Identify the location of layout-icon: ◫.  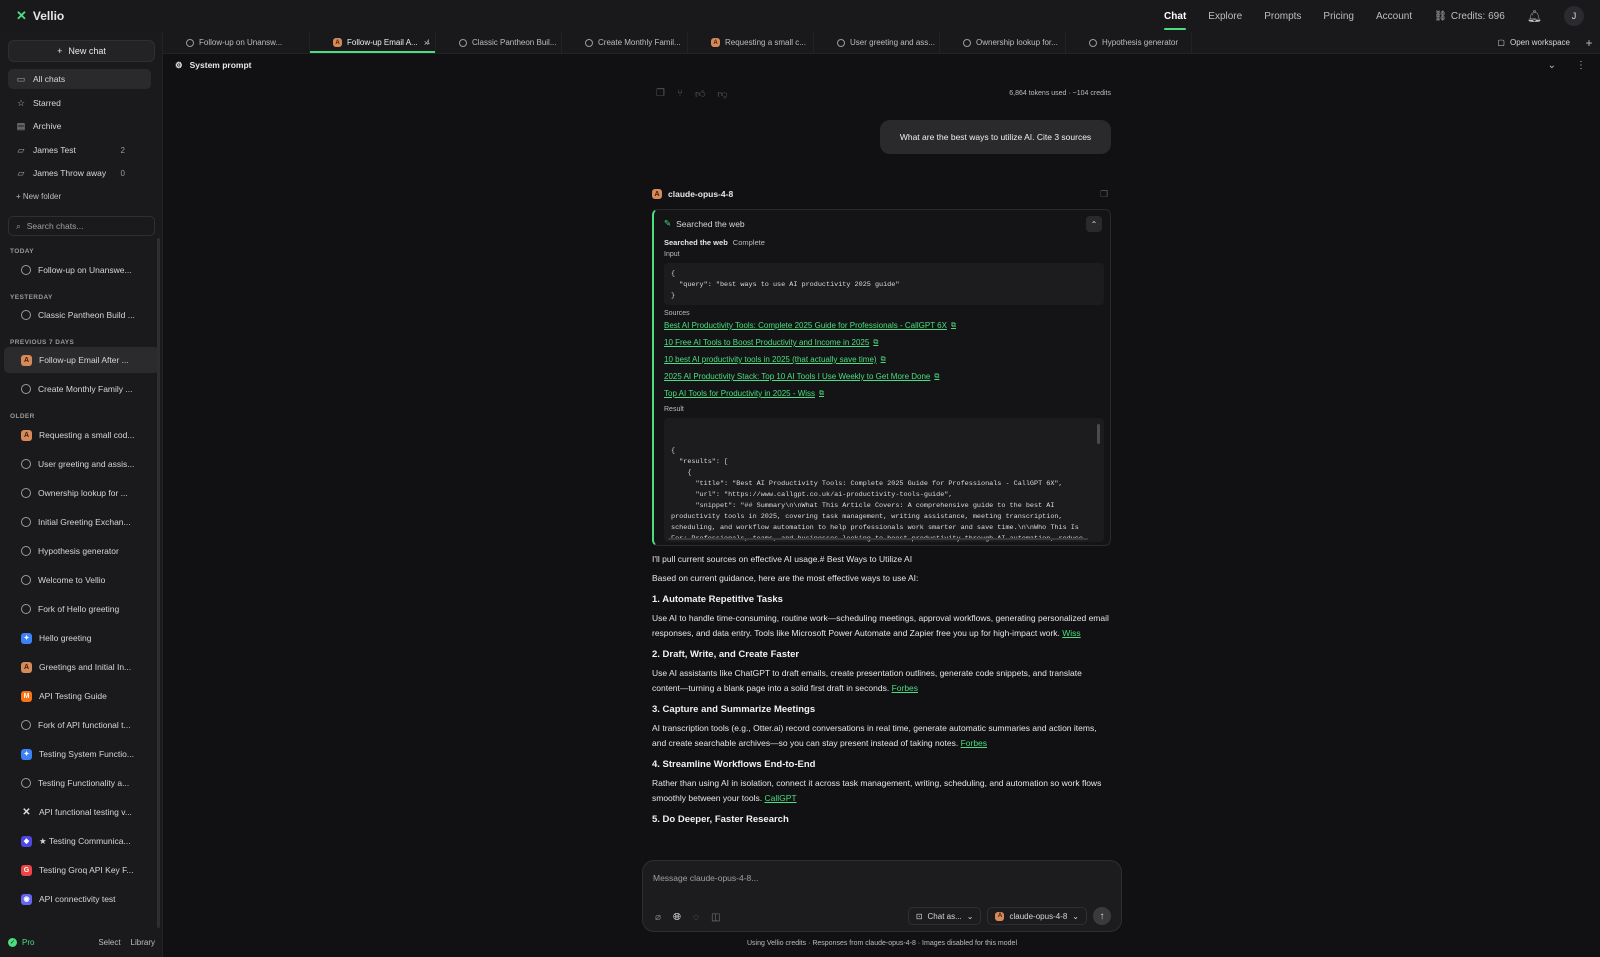
(715, 917).